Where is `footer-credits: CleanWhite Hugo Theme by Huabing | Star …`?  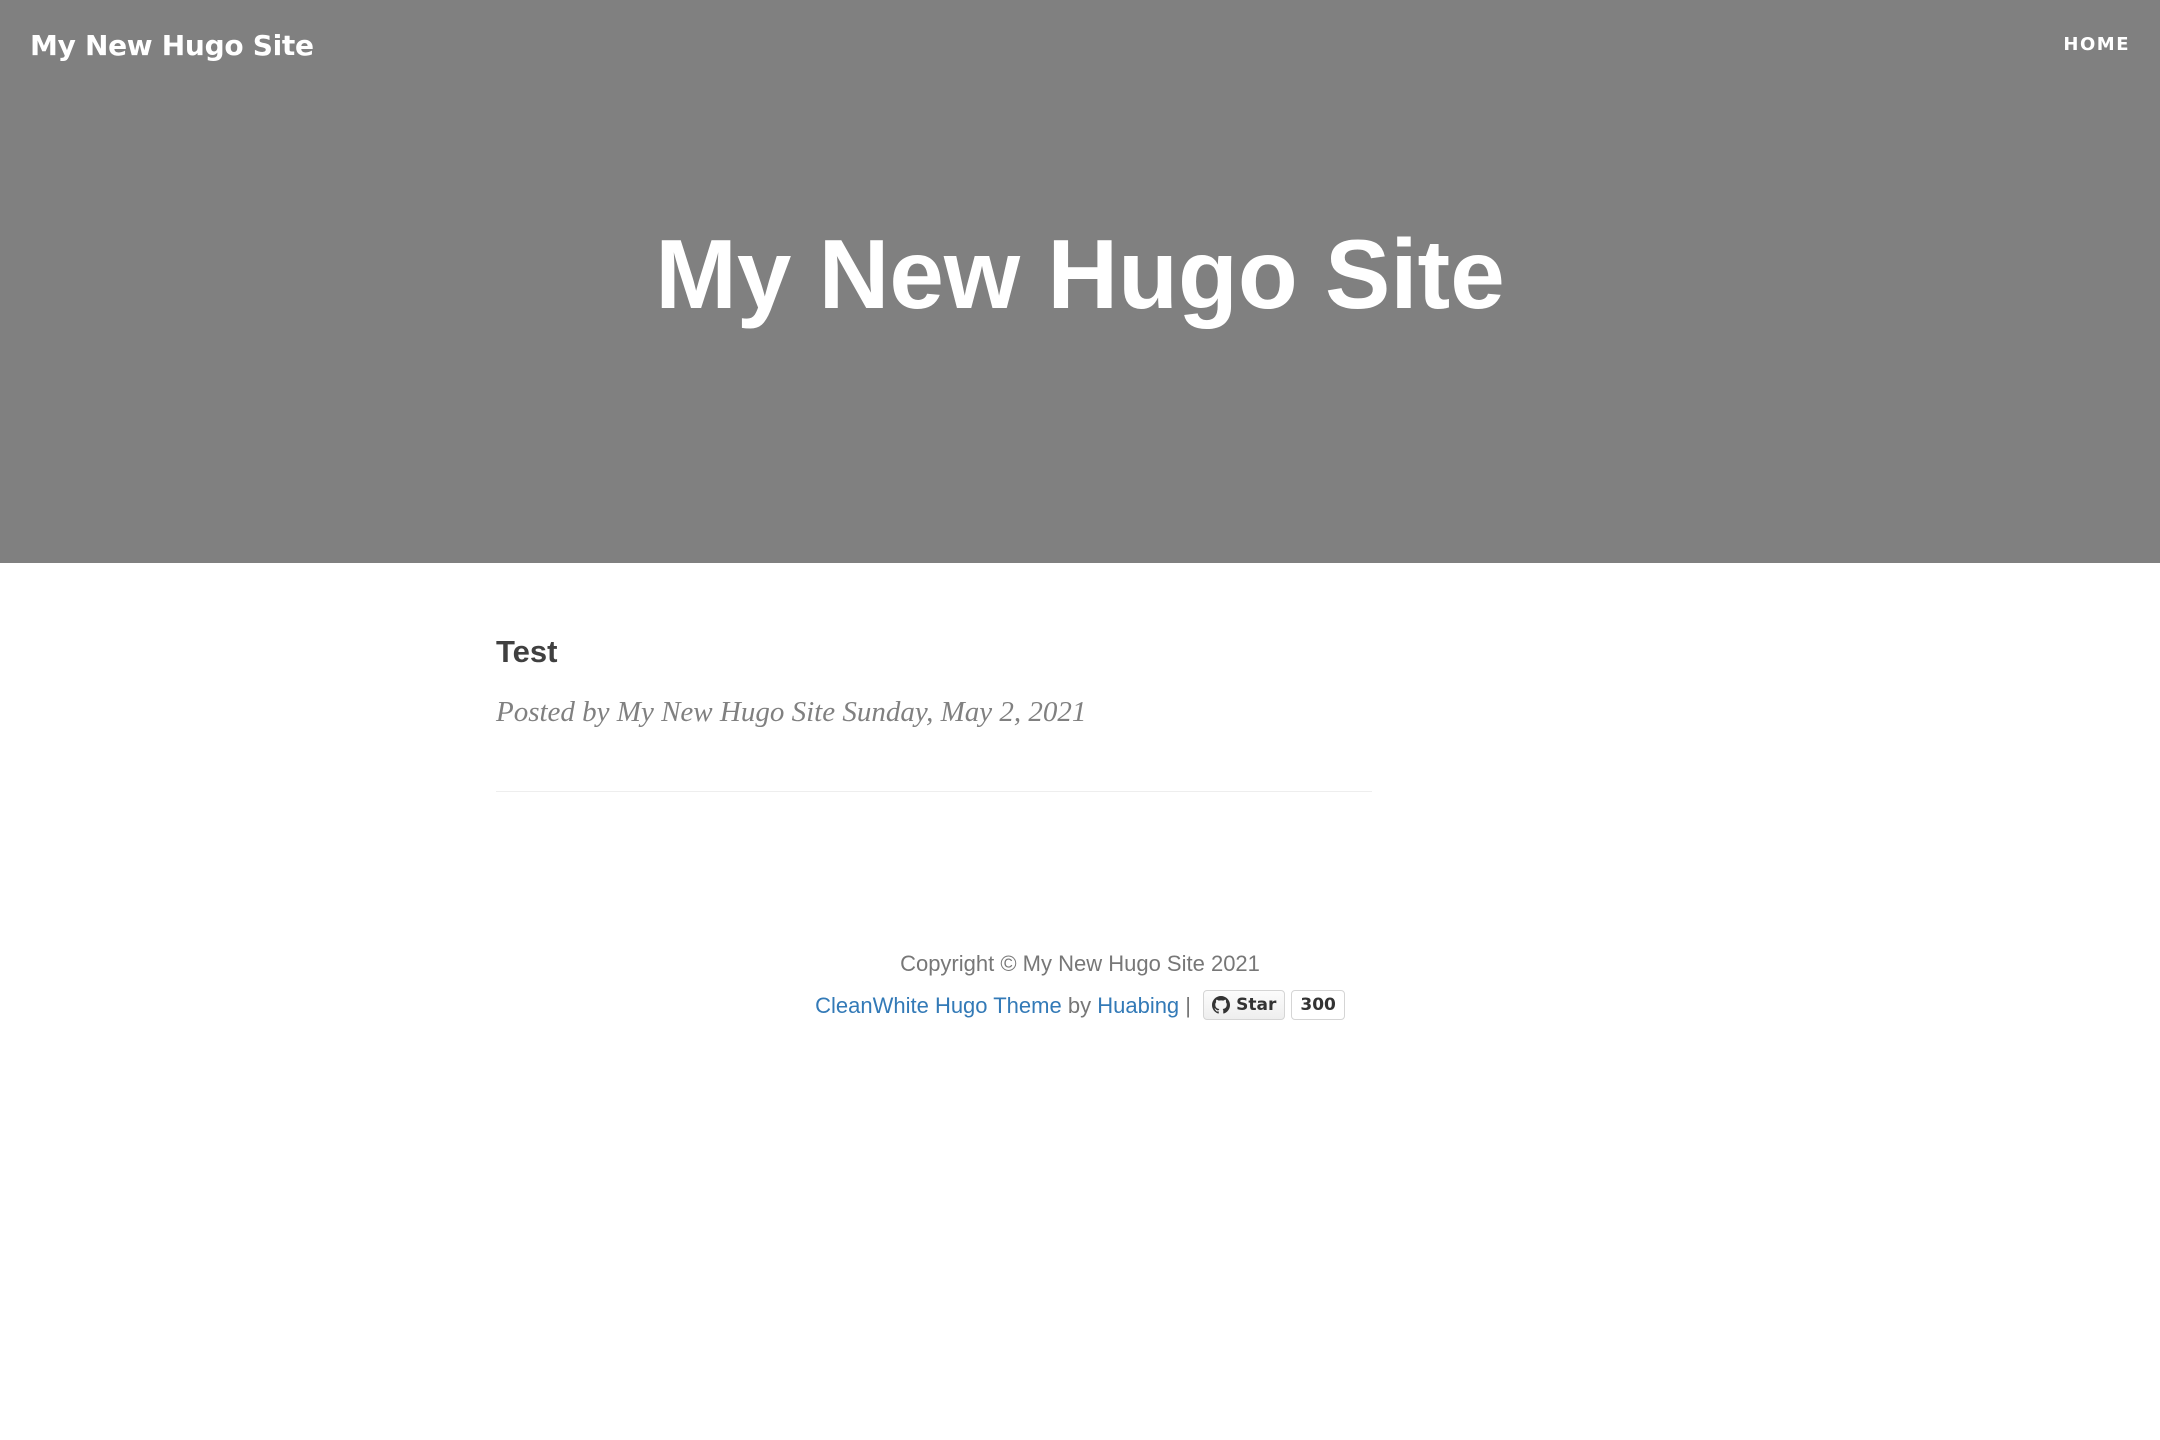
footer-credits: CleanWhite Hugo Theme by Huabing | Star … is located at coordinates (1080, 1006).